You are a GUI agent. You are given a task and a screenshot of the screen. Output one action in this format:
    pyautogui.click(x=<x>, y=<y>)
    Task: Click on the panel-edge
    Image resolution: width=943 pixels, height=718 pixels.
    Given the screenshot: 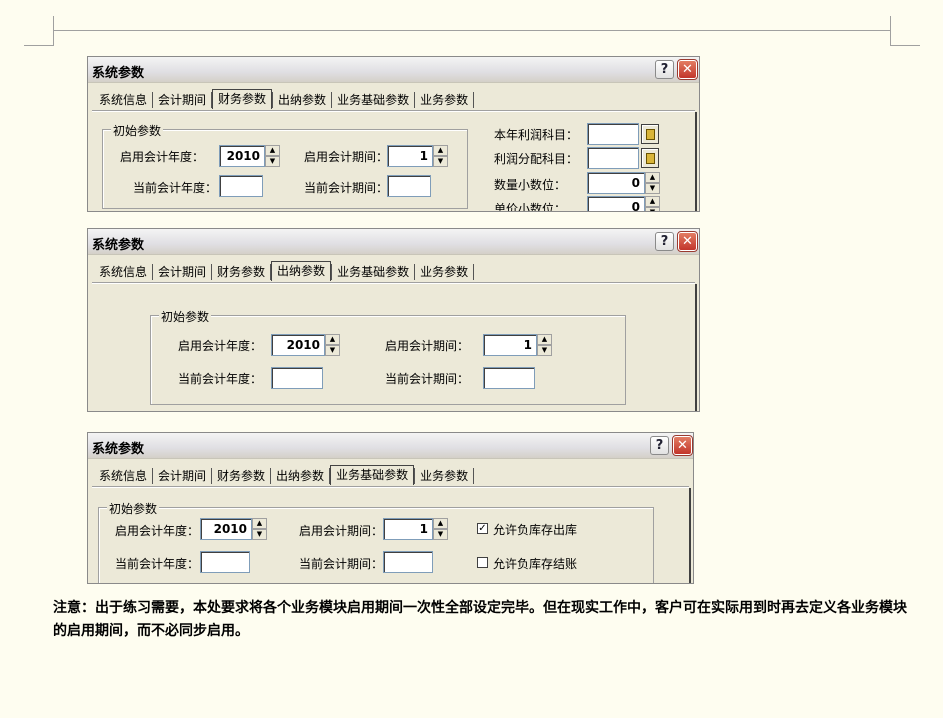 What is the action you would take?
    pyautogui.click(x=696, y=347)
    